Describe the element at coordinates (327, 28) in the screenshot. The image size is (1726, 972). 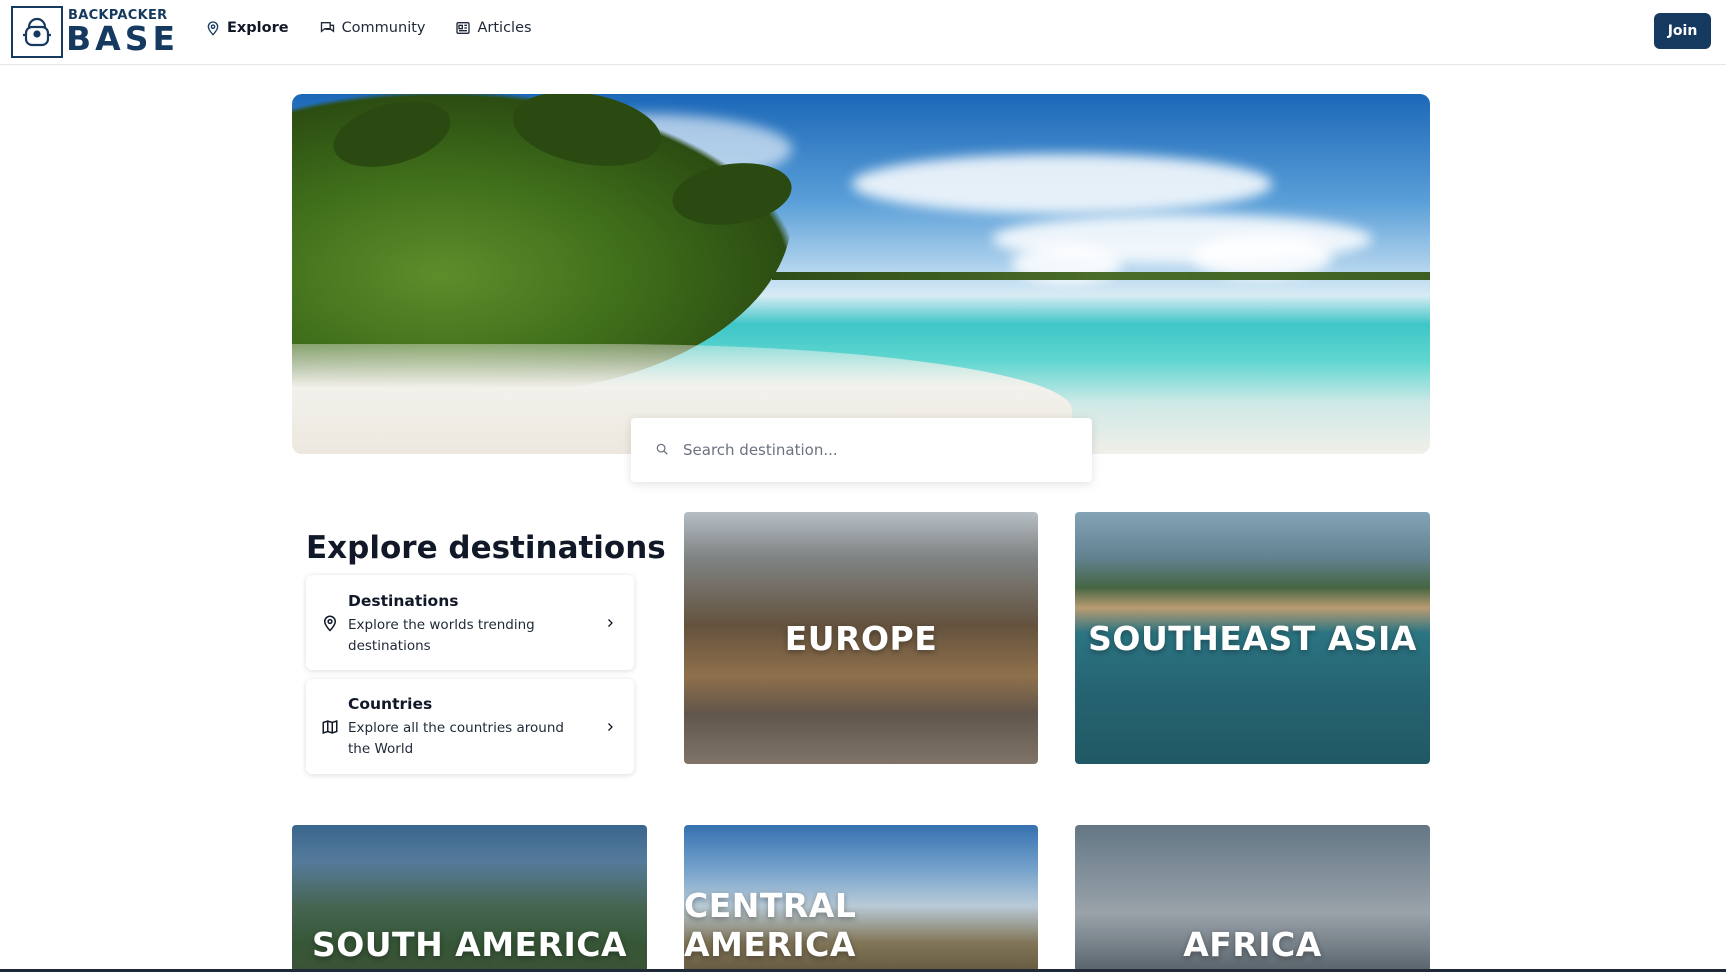
I see `chat-icon` at that location.